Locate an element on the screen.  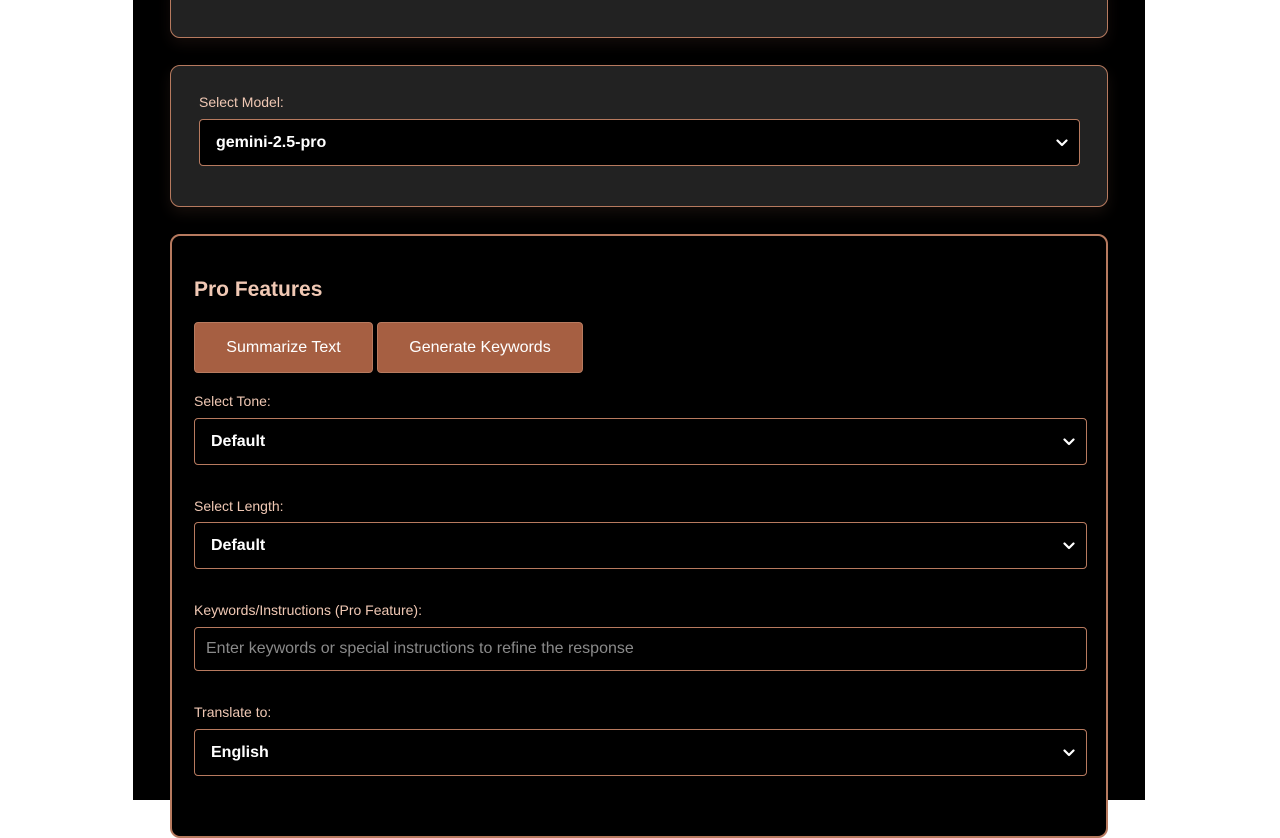
summarize-text-button: Summarize Text is located at coordinates (283, 347).